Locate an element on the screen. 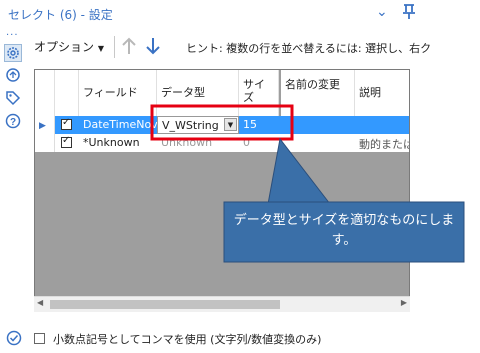 Image resolution: width=480 pixels, height=353 pixels. callout-text: データ型とサイズを適切なものにします。 is located at coordinates (344, 230).